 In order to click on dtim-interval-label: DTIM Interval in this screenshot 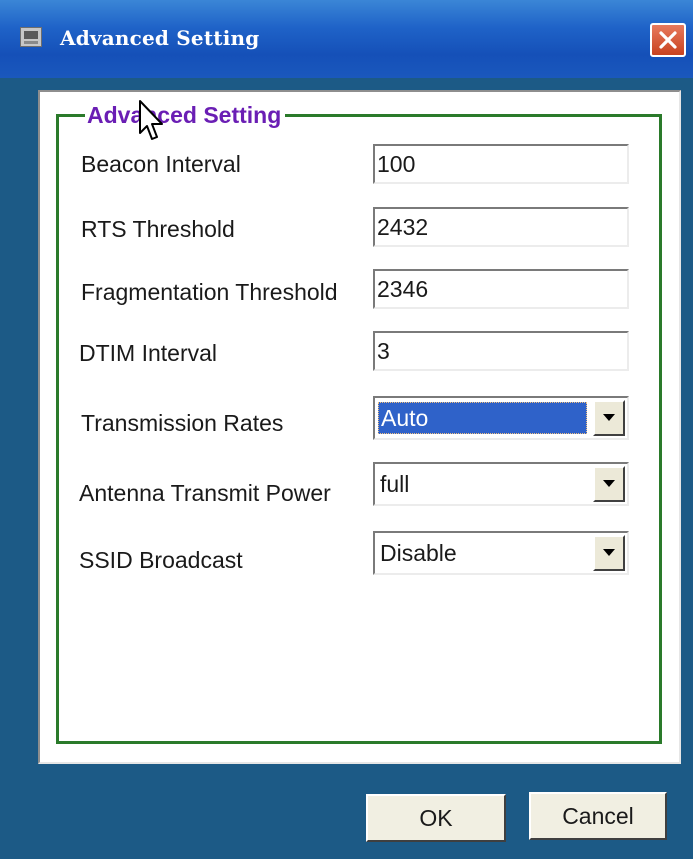, I will do `click(148, 353)`.